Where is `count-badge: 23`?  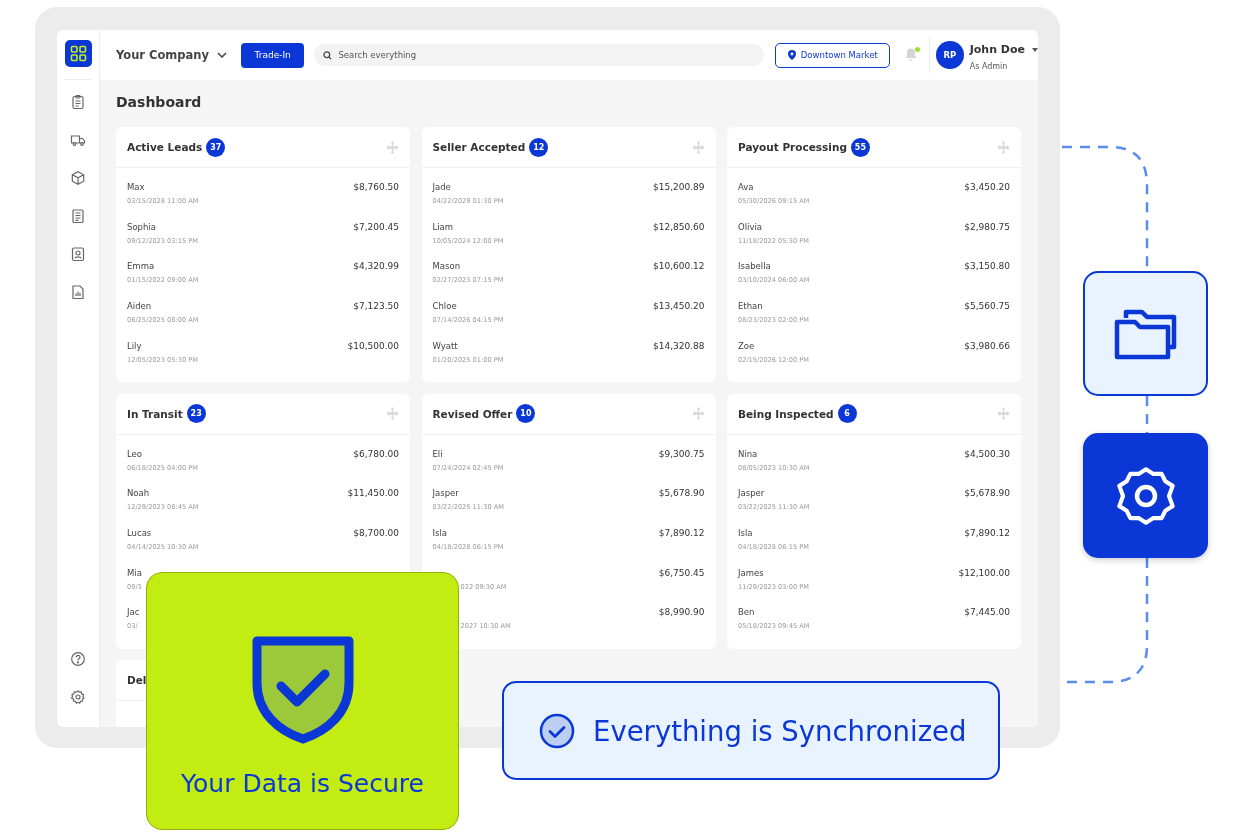 count-badge: 23 is located at coordinates (196, 413).